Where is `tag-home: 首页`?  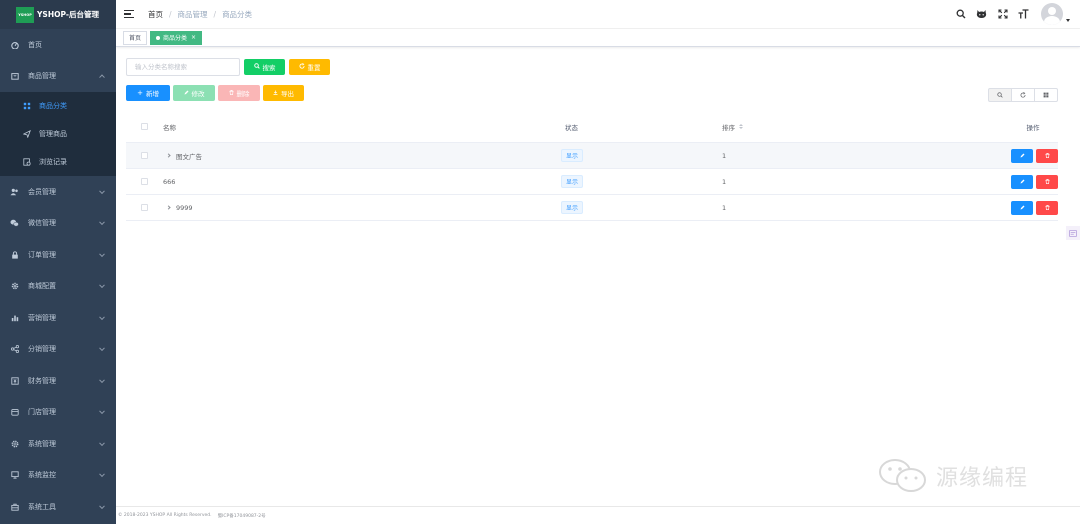
tag-home: 首页 is located at coordinates (135, 37).